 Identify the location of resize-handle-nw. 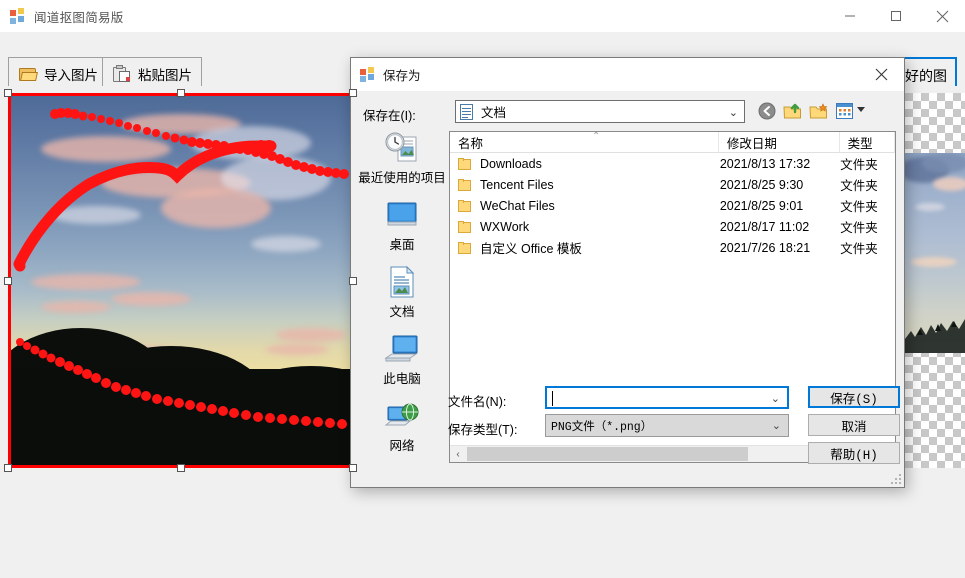
(8, 93).